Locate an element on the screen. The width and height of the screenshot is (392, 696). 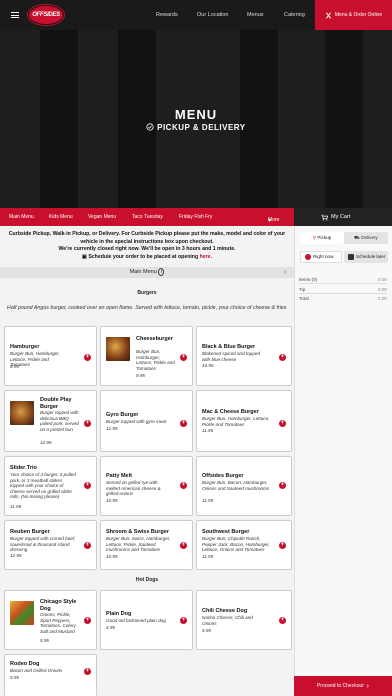
tab-main-menu: Main Menu is located at coordinates (21, 217).